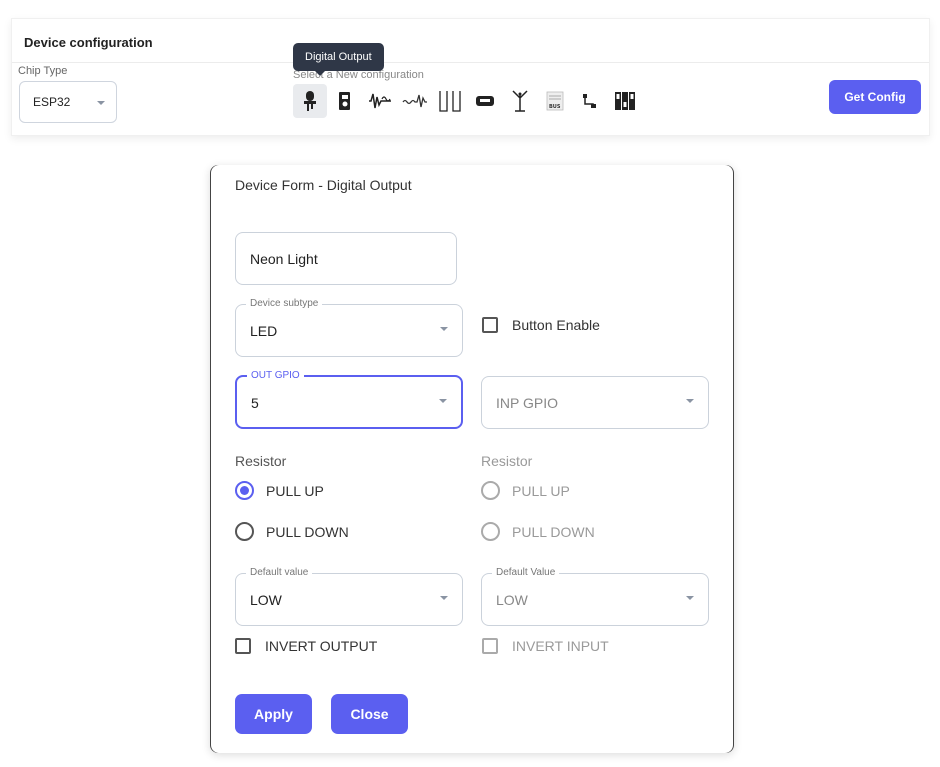 This screenshot has height=767, width=940. Describe the element at coordinates (595, 402) in the screenshot. I see `inp-gpio-select: INP GPIO` at that location.